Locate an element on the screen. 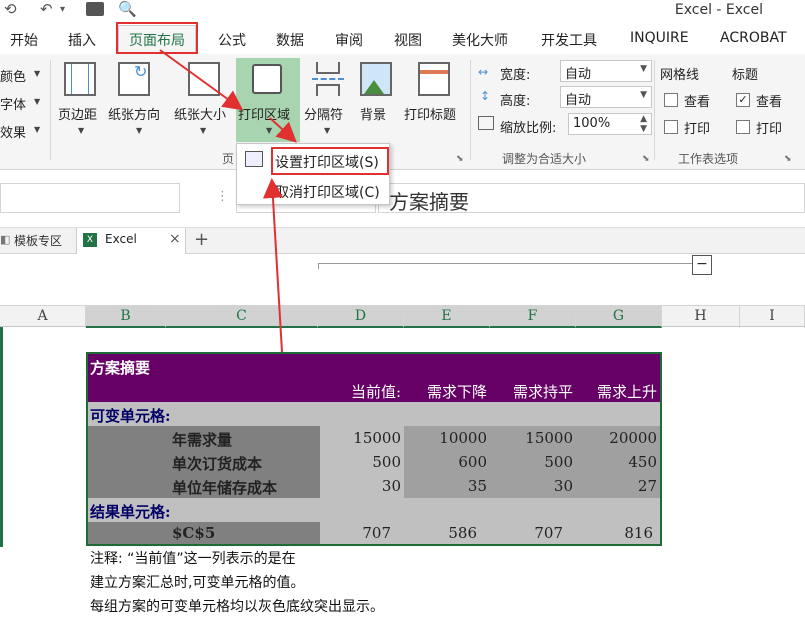  dropdown-icon: ▾ is located at coordinates (62, 9).